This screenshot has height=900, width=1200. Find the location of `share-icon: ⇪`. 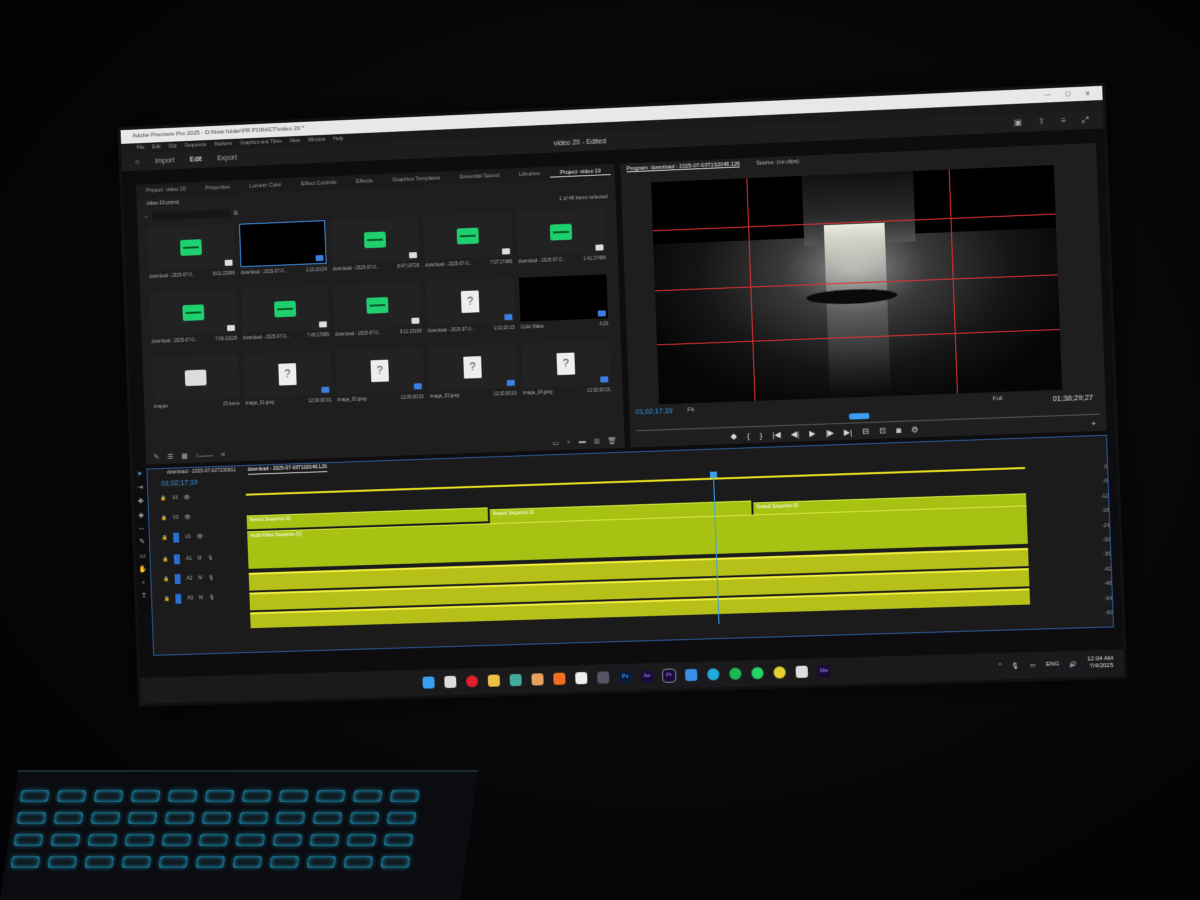

share-icon: ⇪ is located at coordinates (1041, 122).